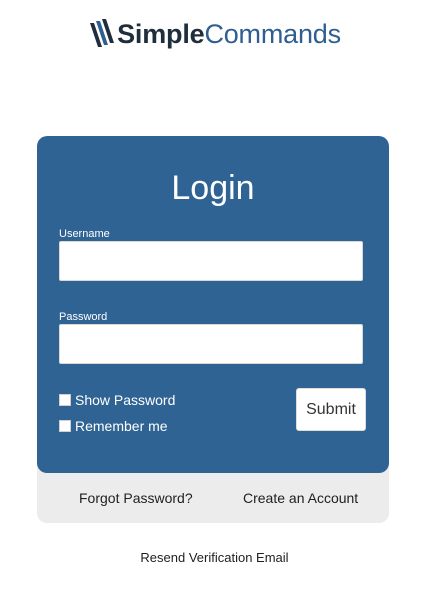 The width and height of the screenshot is (429, 600). What do you see at coordinates (125, 400) in the screenshot?
I see `show-password-label: Show Password` at bounding box center [125, 400].